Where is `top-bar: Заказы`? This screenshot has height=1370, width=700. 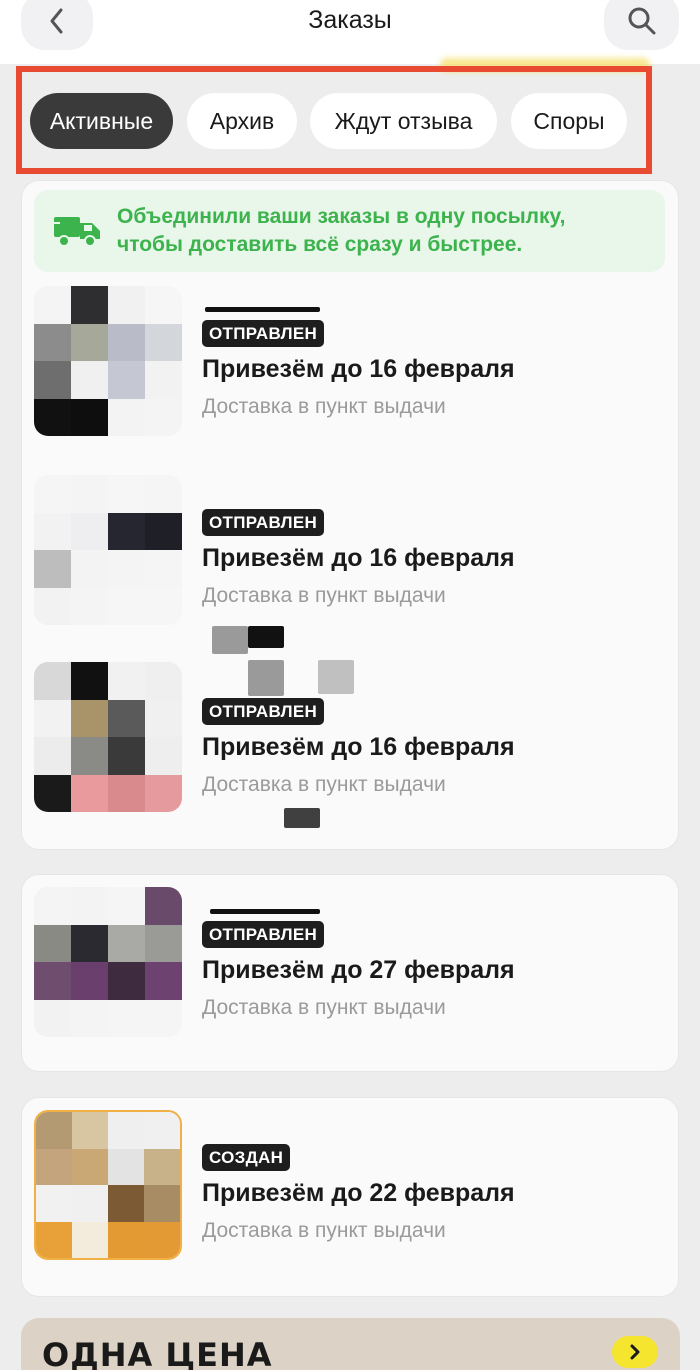
top-bar: Заказы is located at coordinates (350, 32).